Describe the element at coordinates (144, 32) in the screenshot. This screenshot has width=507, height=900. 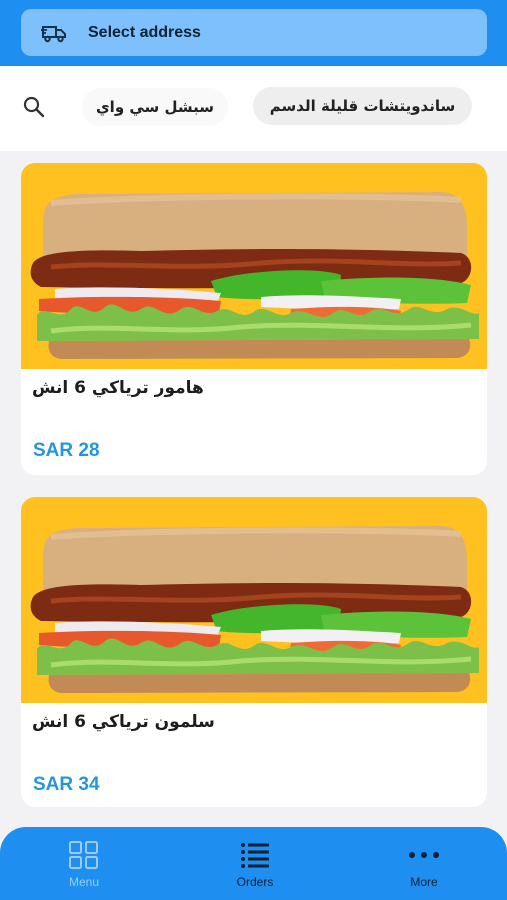
I see `select-address-label: Select address` at that location.